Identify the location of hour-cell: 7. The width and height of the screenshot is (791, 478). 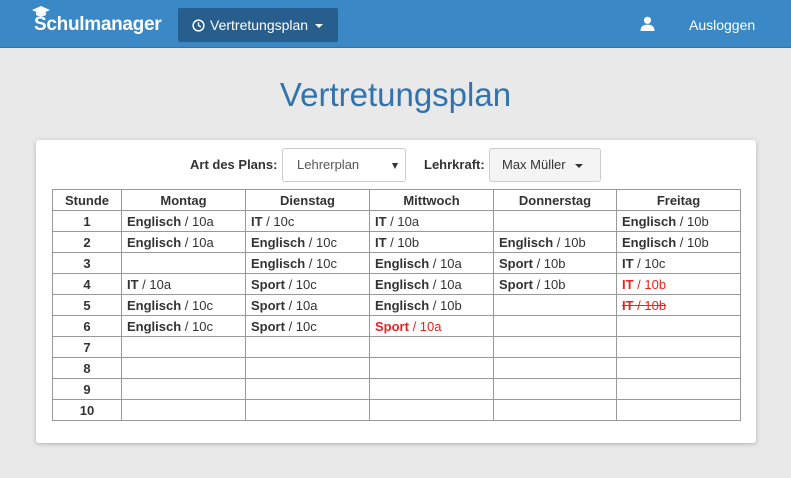
(87, 347).